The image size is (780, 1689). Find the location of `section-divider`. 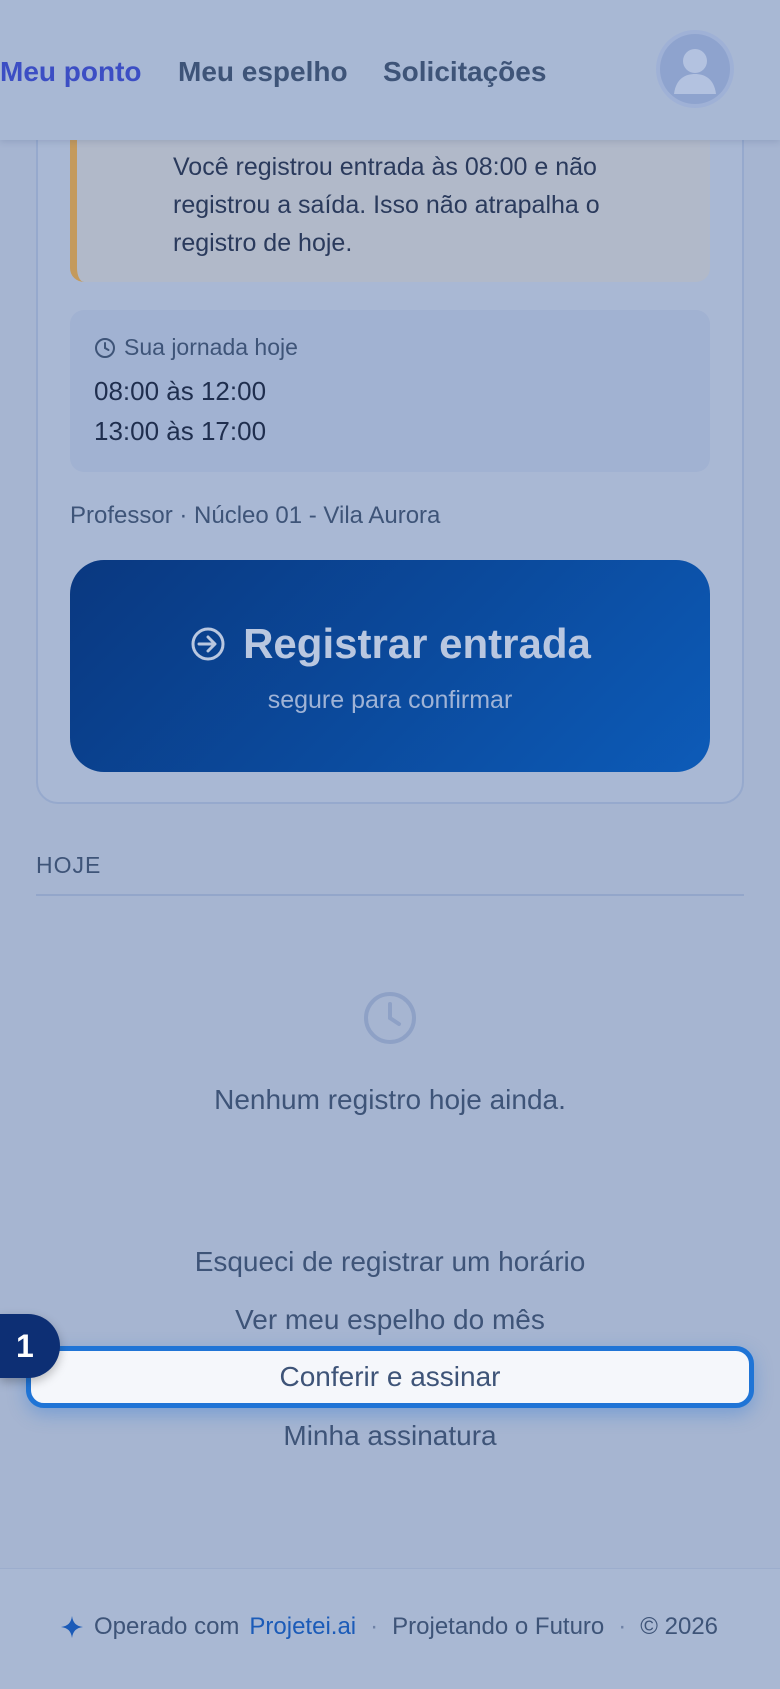

section-divider is located at coordinates (390, 895).